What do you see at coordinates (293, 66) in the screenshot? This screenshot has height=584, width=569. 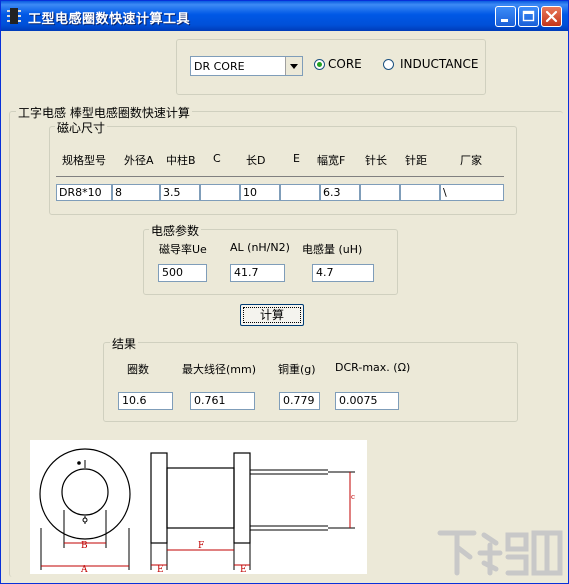 I see `chevron-down-icon` at bounding box center [293, 66].